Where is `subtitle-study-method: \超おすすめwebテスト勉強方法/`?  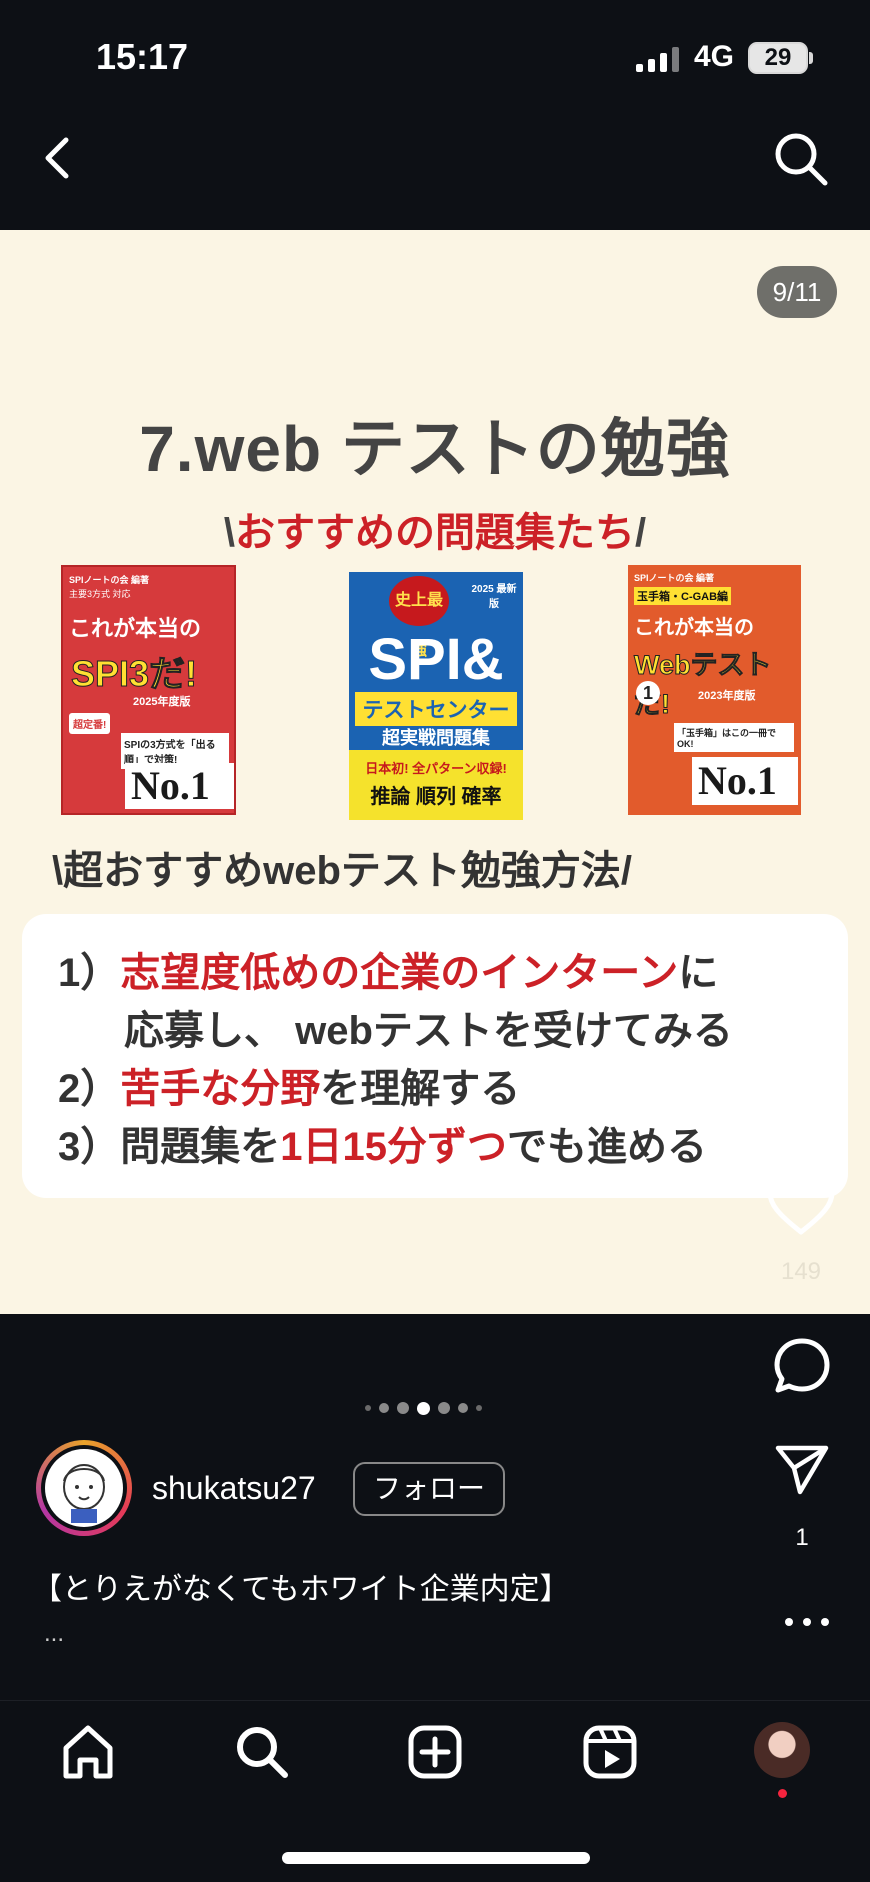 subtitle-study-method: \超おすすめwebテスト勉強方法/ is located at coordinates (342, 867).